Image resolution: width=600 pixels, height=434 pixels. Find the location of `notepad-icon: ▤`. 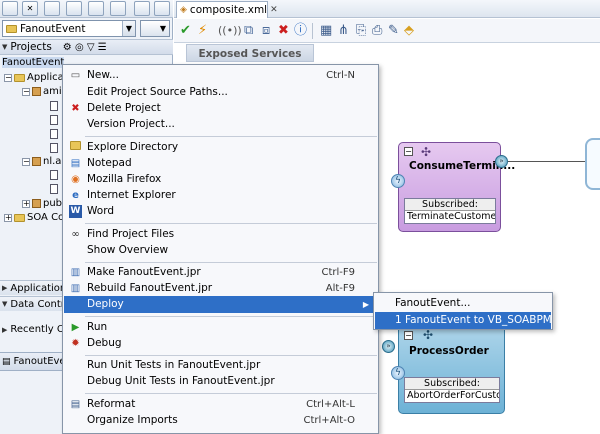

notepad-icon: ▤ is located at coordinates (75, 163).